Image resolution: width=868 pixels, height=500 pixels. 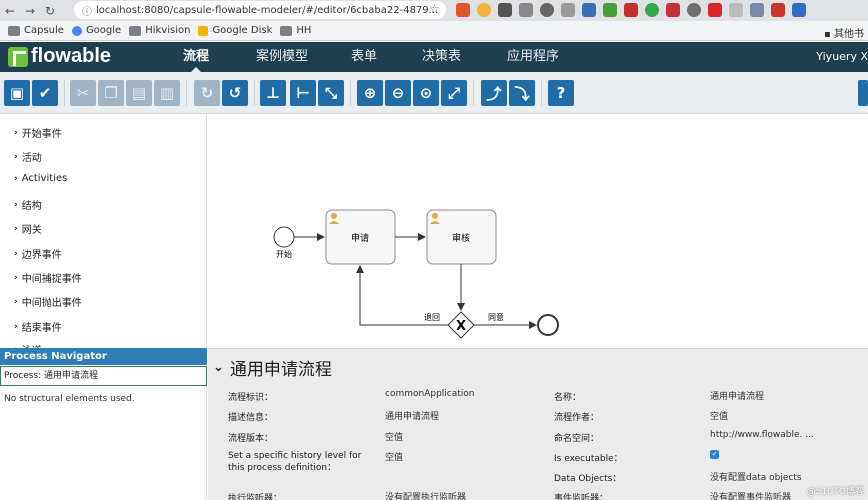 I want to click on bend-remove-button: ⤵, so click(x=522, y=93).